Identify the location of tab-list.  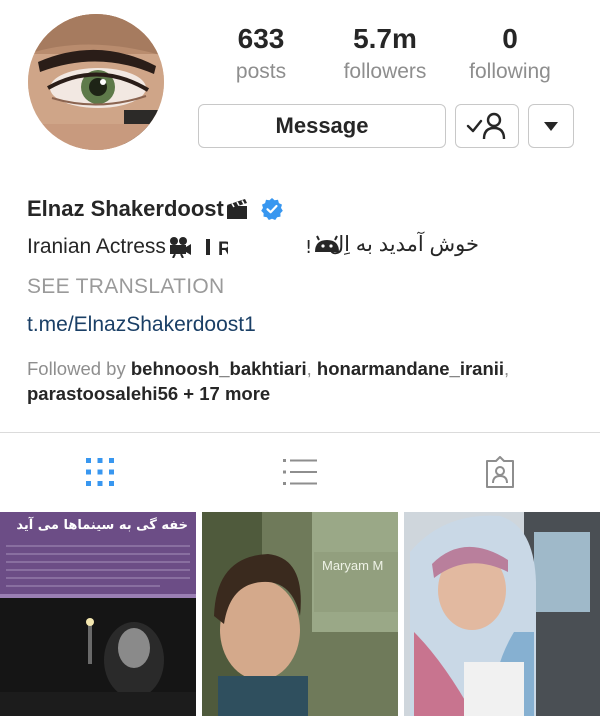
(300, 472).